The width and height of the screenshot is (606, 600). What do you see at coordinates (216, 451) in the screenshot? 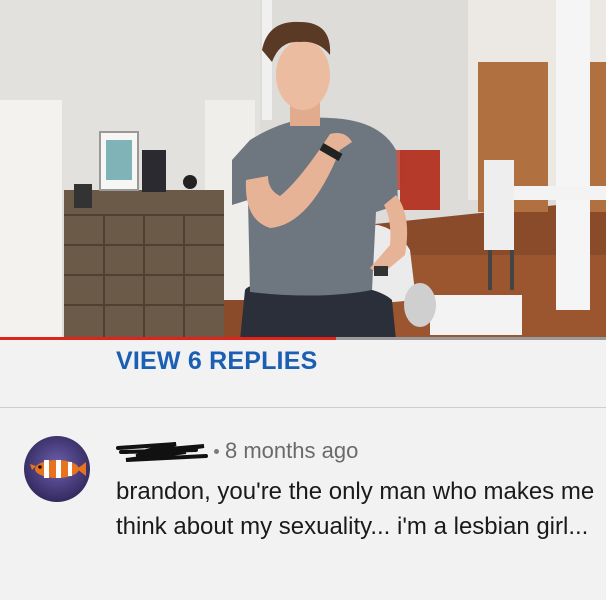
I see `separator-dot` at bounding box center [216, 451].